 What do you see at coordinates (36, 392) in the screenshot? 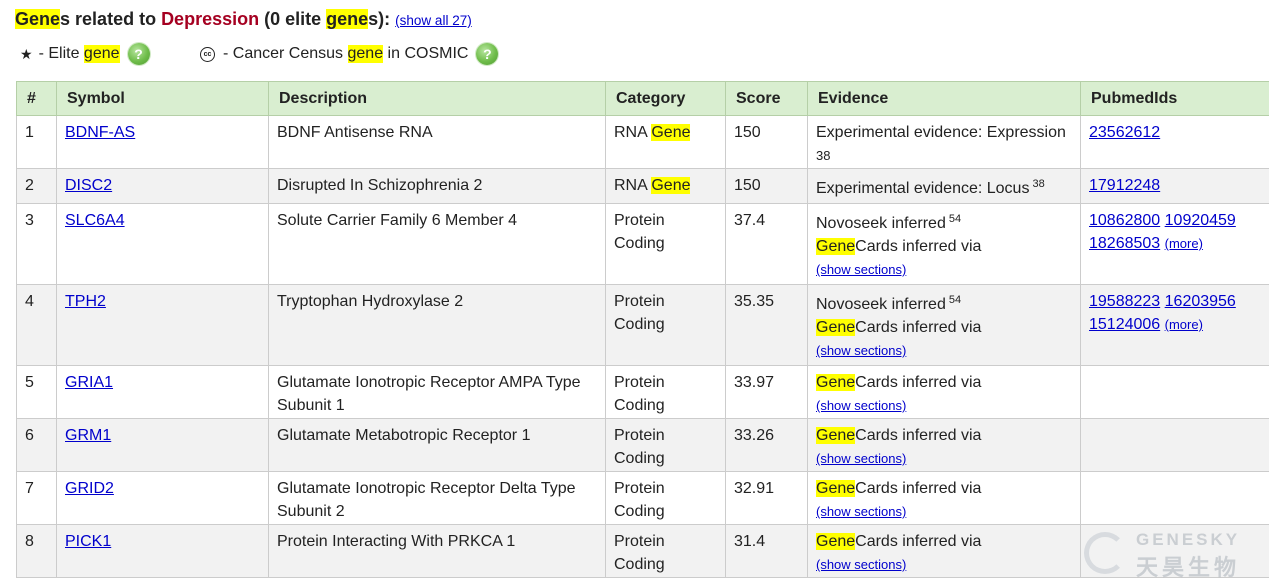
I see `row-number: 5` at bounding box center [36, 392].